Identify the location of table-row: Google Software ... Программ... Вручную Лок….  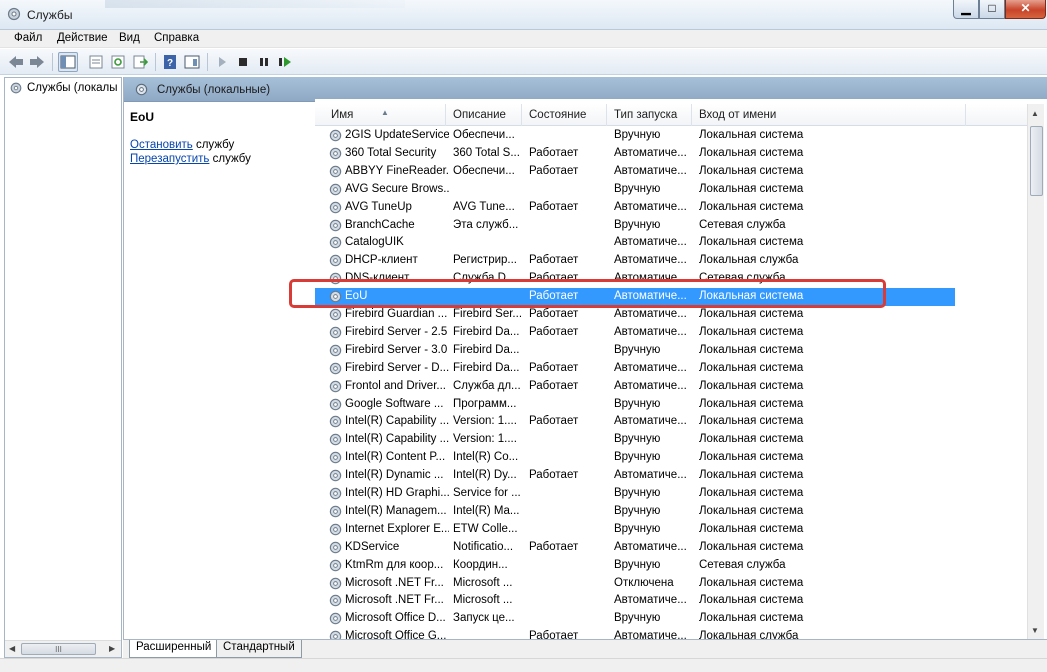
(671, 405).